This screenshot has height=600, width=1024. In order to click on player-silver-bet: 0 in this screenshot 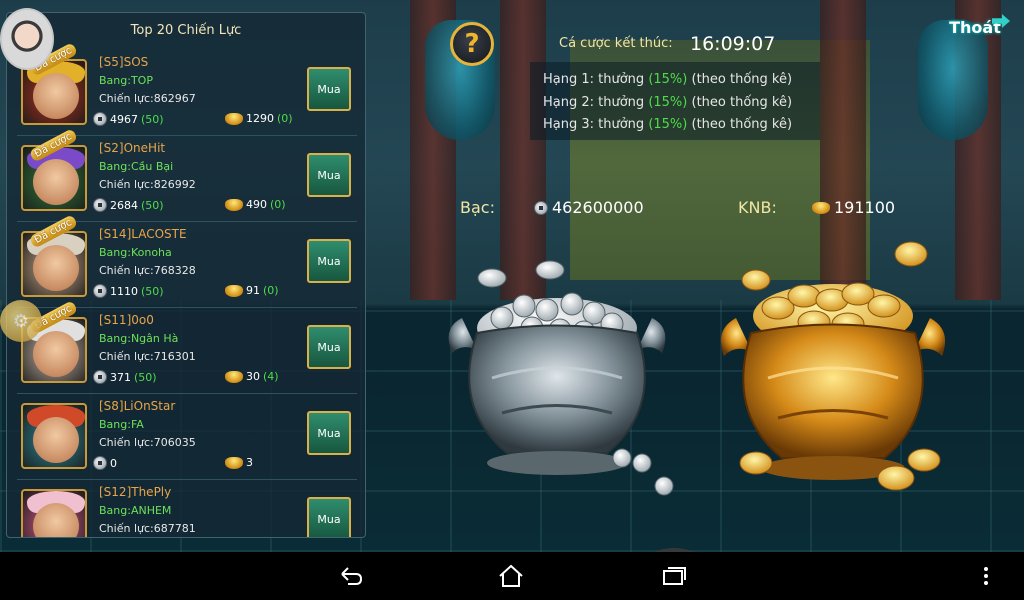, I will do `click(106, 463)`.